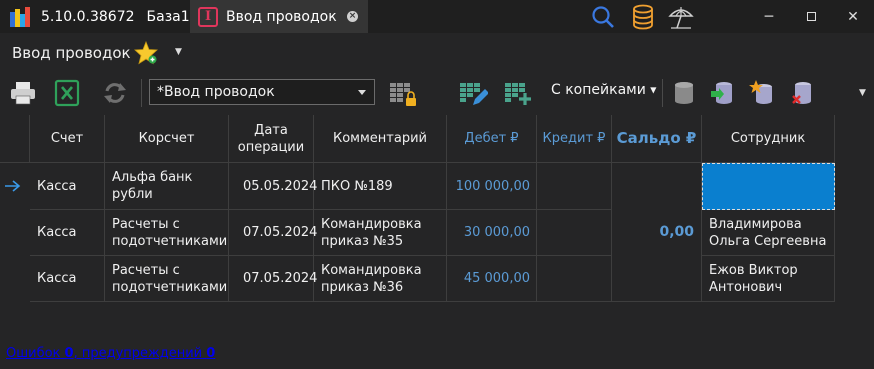  I want to click on column-header-balance: Сальдо ₽, so click(657, 139).